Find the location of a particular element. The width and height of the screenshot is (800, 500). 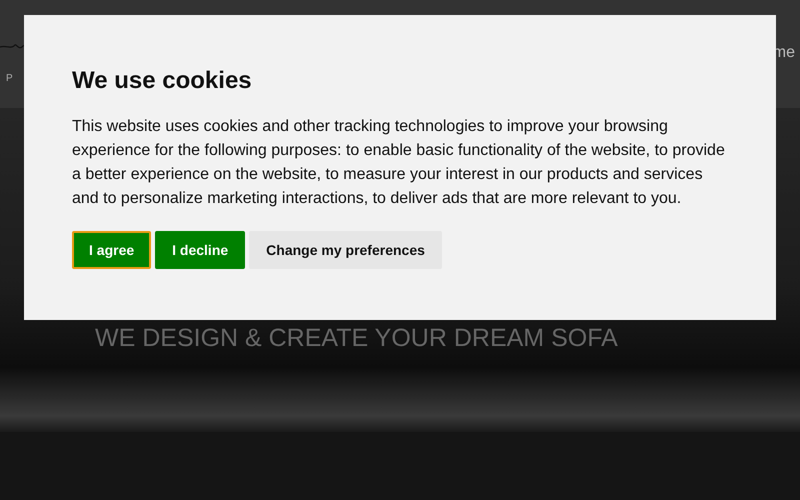

cookie-button: I decline is located at coordinates (200, 250).